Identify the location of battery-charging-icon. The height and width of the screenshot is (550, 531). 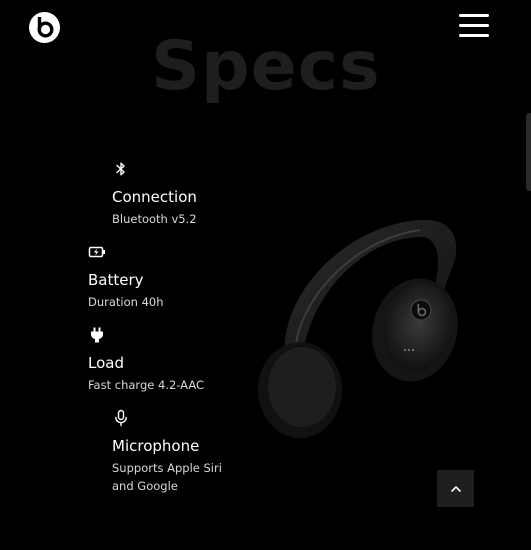
(96, 252).